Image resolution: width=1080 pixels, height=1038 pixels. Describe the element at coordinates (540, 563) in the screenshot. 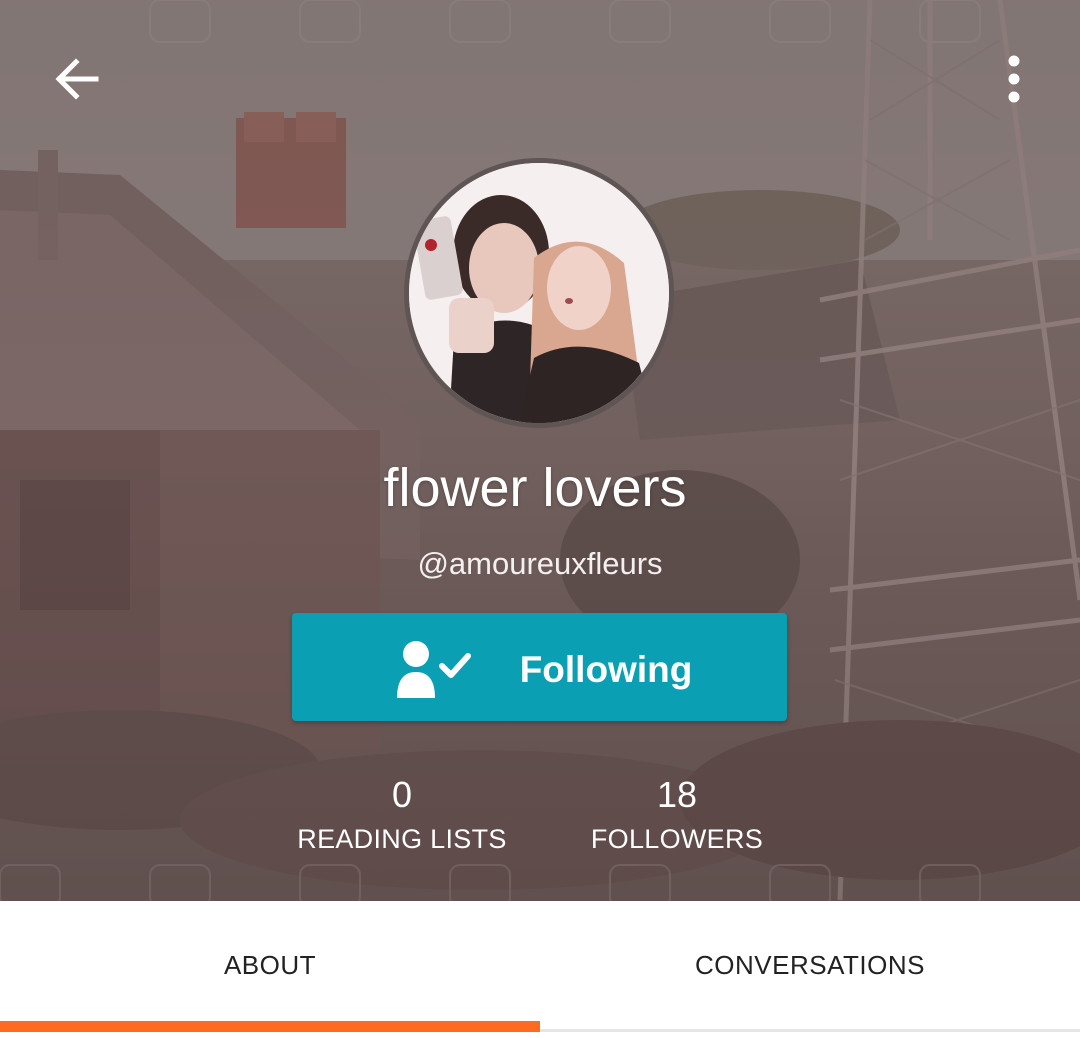

I see `profile-handle: @amoureuxfleurs` at that location.